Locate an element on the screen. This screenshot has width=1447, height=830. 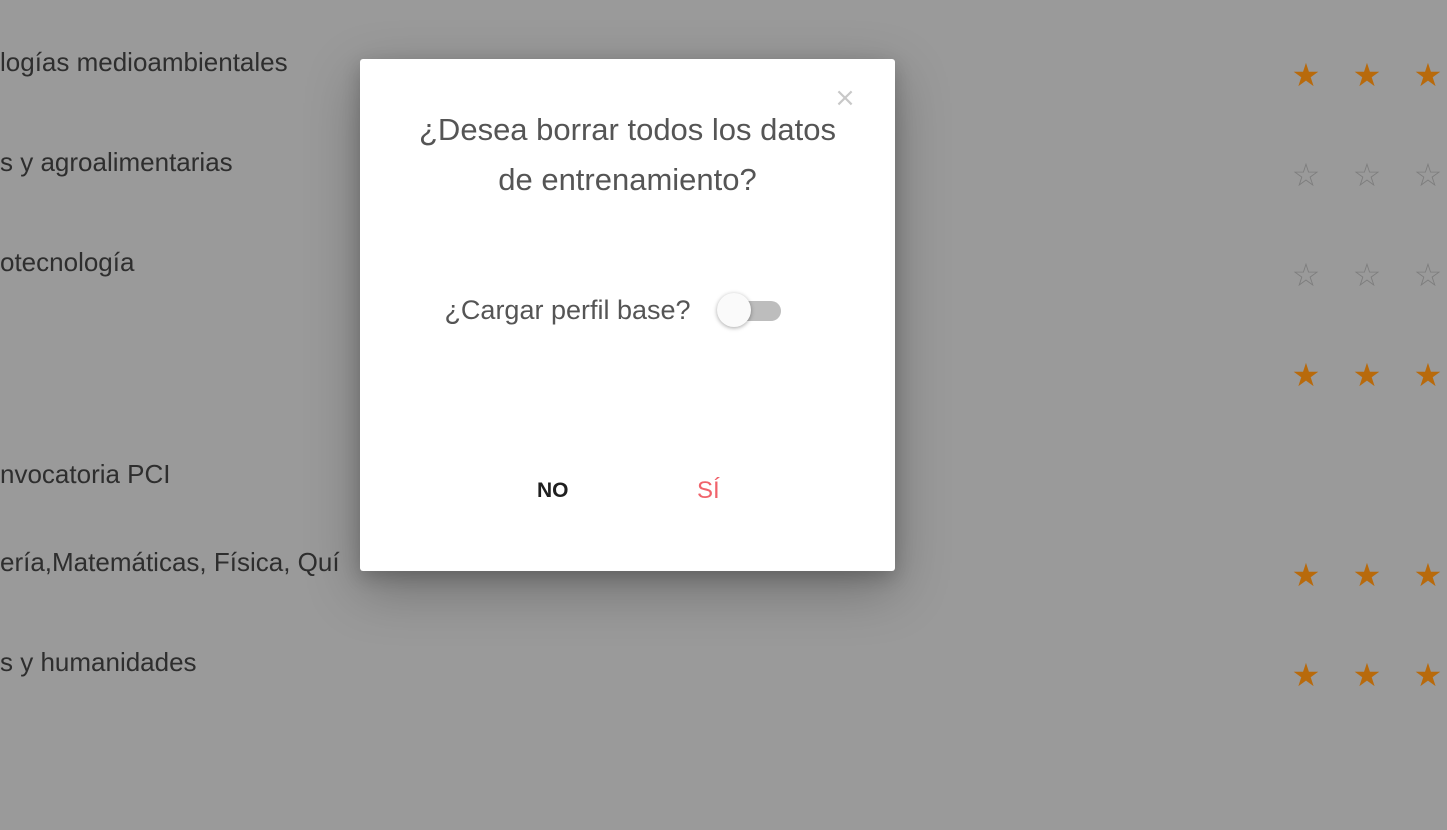
row-label: ería,Matemáticas, Física, Quí is located at coordinates (170, 562).